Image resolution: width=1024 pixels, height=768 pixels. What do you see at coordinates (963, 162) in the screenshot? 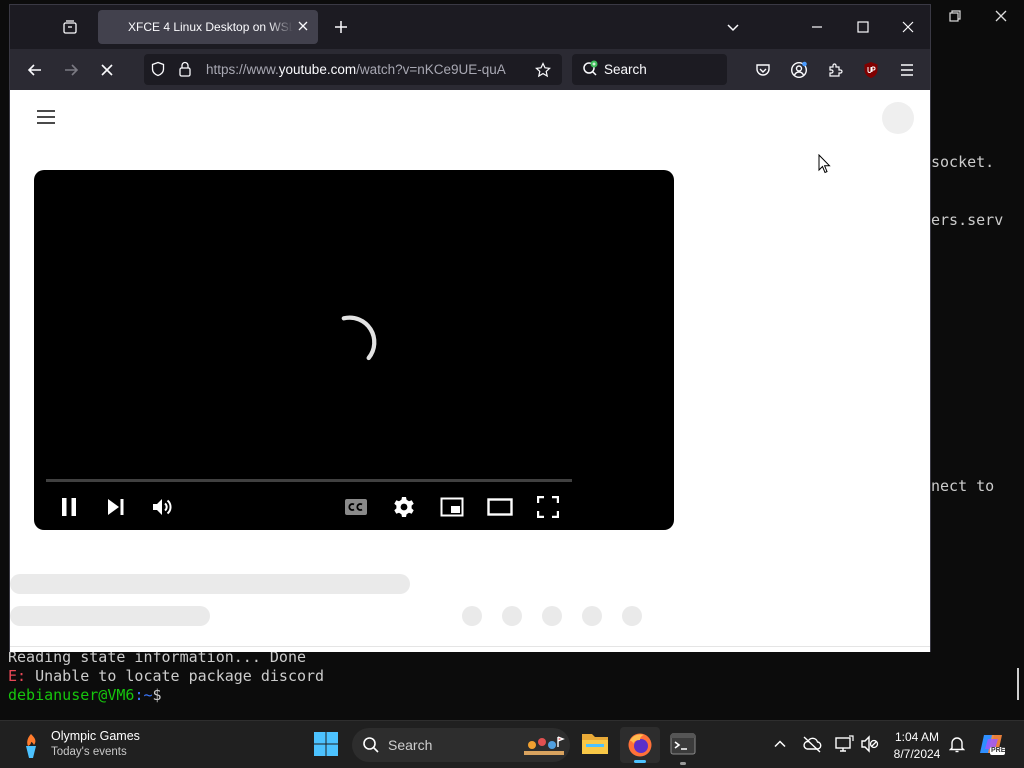
I see `terminal-text: socket.` at bounding box center [963, 162].